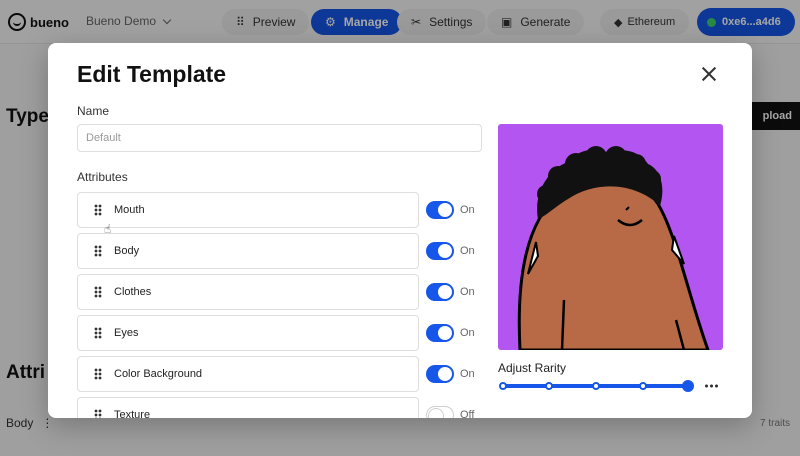 This screenshot has width=800, height=456. I want to click on attribute-row-clothes: Clothes On, so click(287, 292).